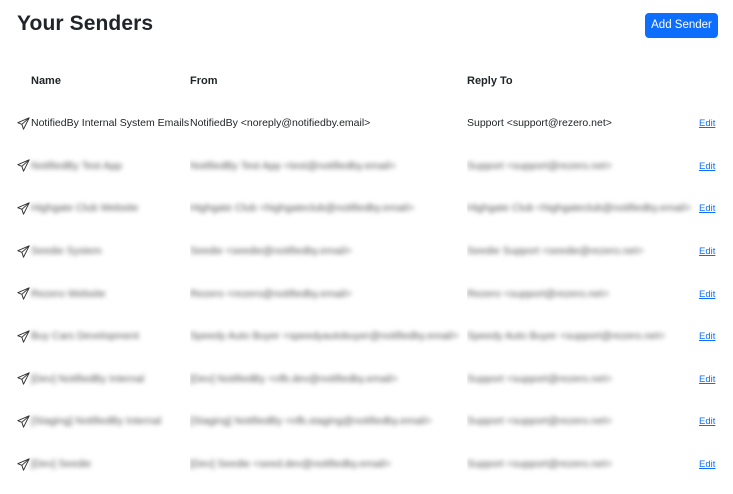 Image resolution: width=733 pixels, height=494 pixels. What do you see at coordinates (271, 251) in the screenshot?
I see `sender-from: Seedie <seedie@notifiedby.email>` at bounding box center [271, 251].